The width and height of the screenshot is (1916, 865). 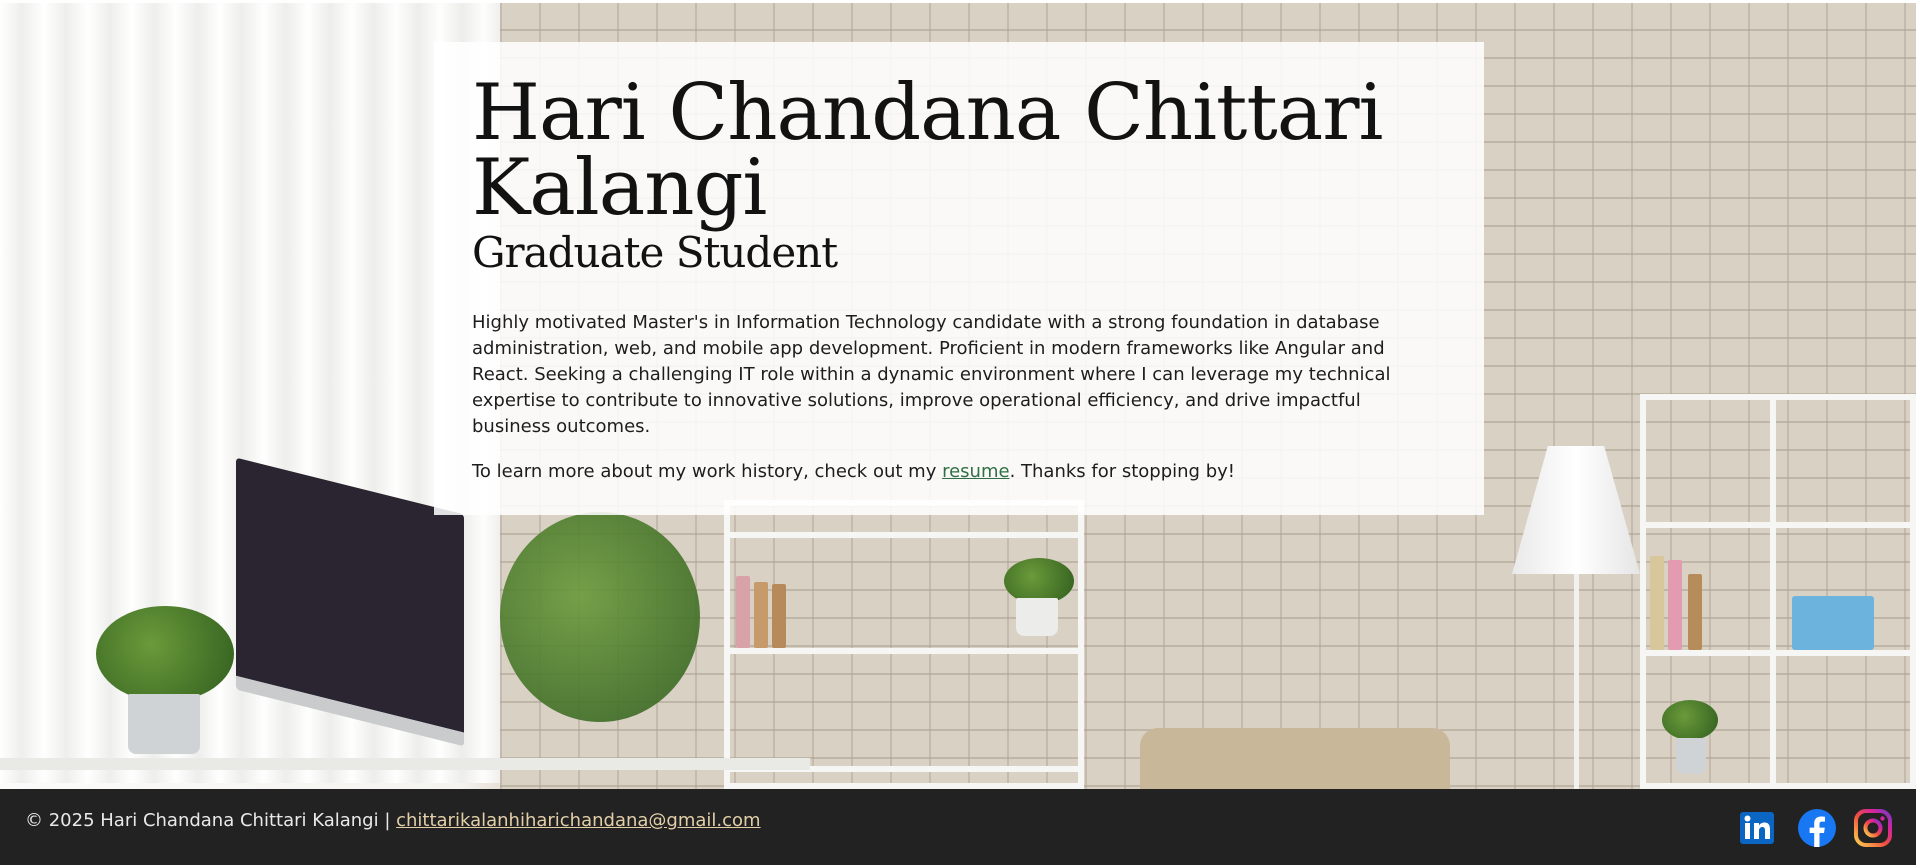 I want to click on facebook-icon-graphic, so click(x=1817, y=828).